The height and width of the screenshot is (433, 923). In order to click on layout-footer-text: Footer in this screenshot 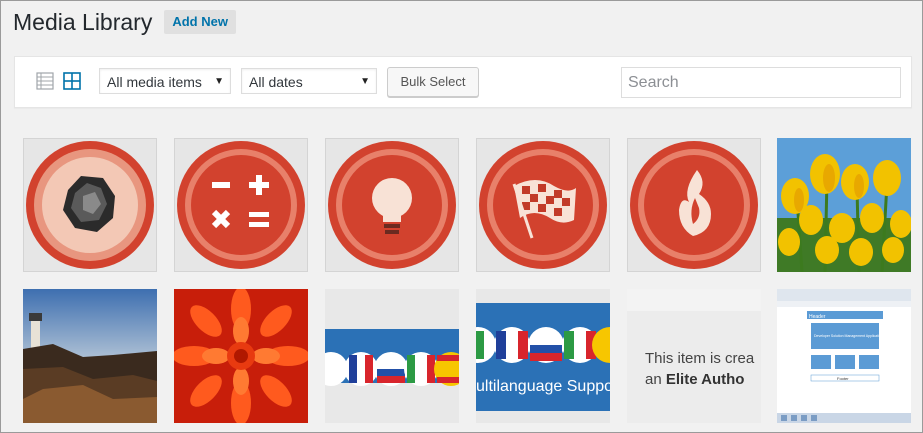, I will do `click(843, 378)`.